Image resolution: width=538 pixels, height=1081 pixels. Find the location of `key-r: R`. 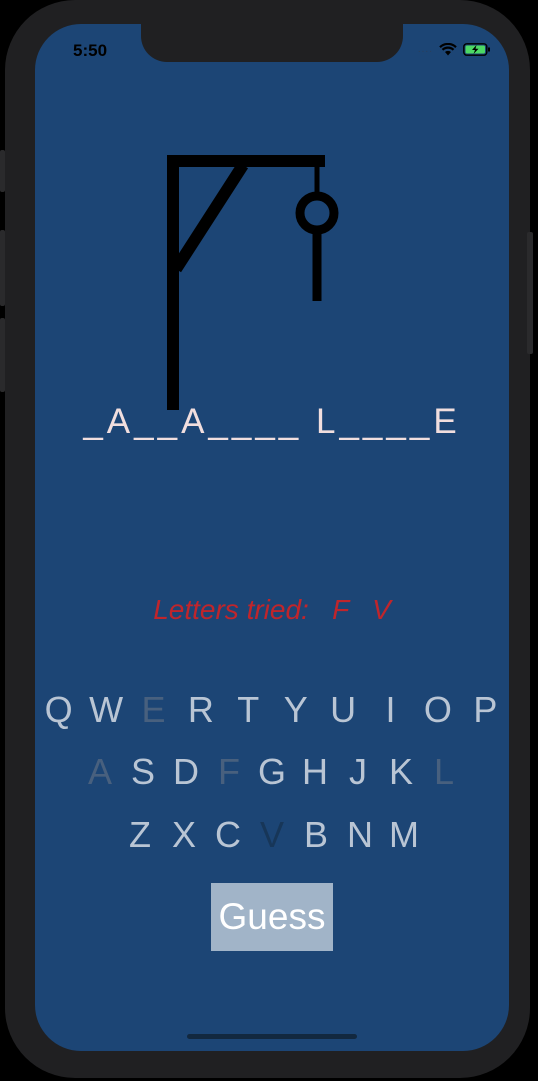

key-r: R is located at coordinates (200, 710).